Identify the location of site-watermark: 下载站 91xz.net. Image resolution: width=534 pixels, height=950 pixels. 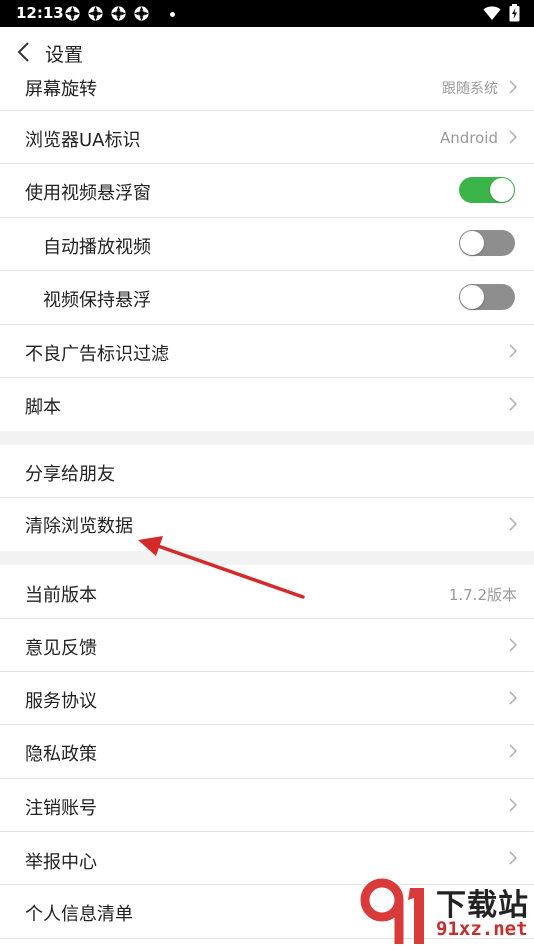
(444, 913).